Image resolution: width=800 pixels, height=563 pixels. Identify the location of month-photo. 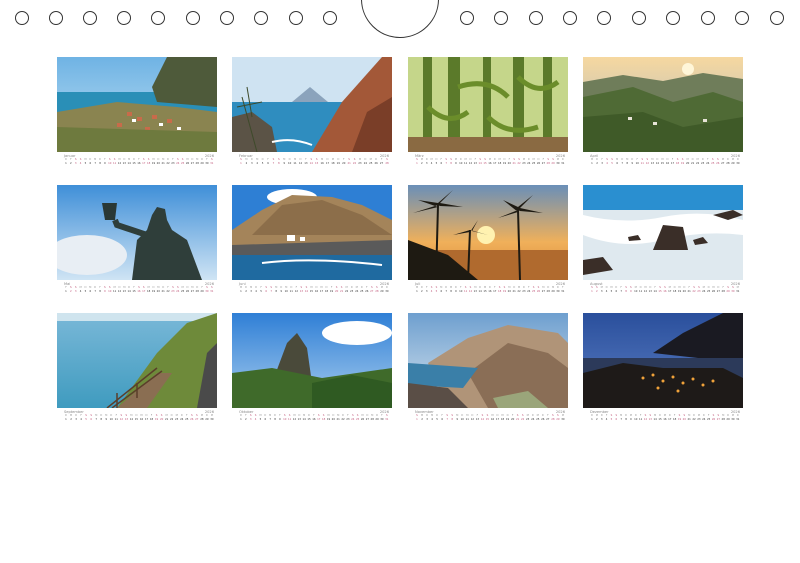
(663, 104).